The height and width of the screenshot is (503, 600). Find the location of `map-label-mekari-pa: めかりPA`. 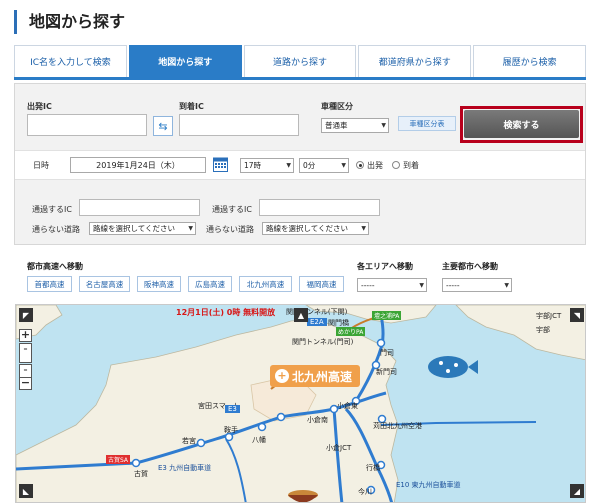

map-label-mekari-pa: めかりPA is located at coordinates (351, 331).